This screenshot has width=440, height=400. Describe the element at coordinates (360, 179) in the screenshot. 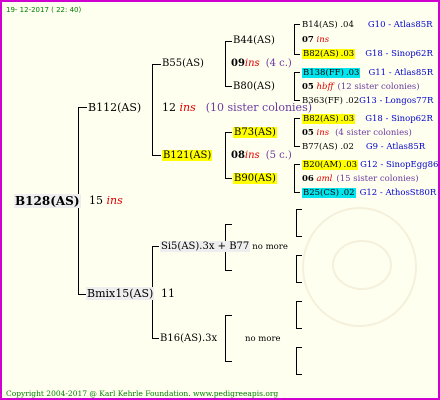

I see `gen4-row-11: 06 aml (15 sister colonies)` at that location.